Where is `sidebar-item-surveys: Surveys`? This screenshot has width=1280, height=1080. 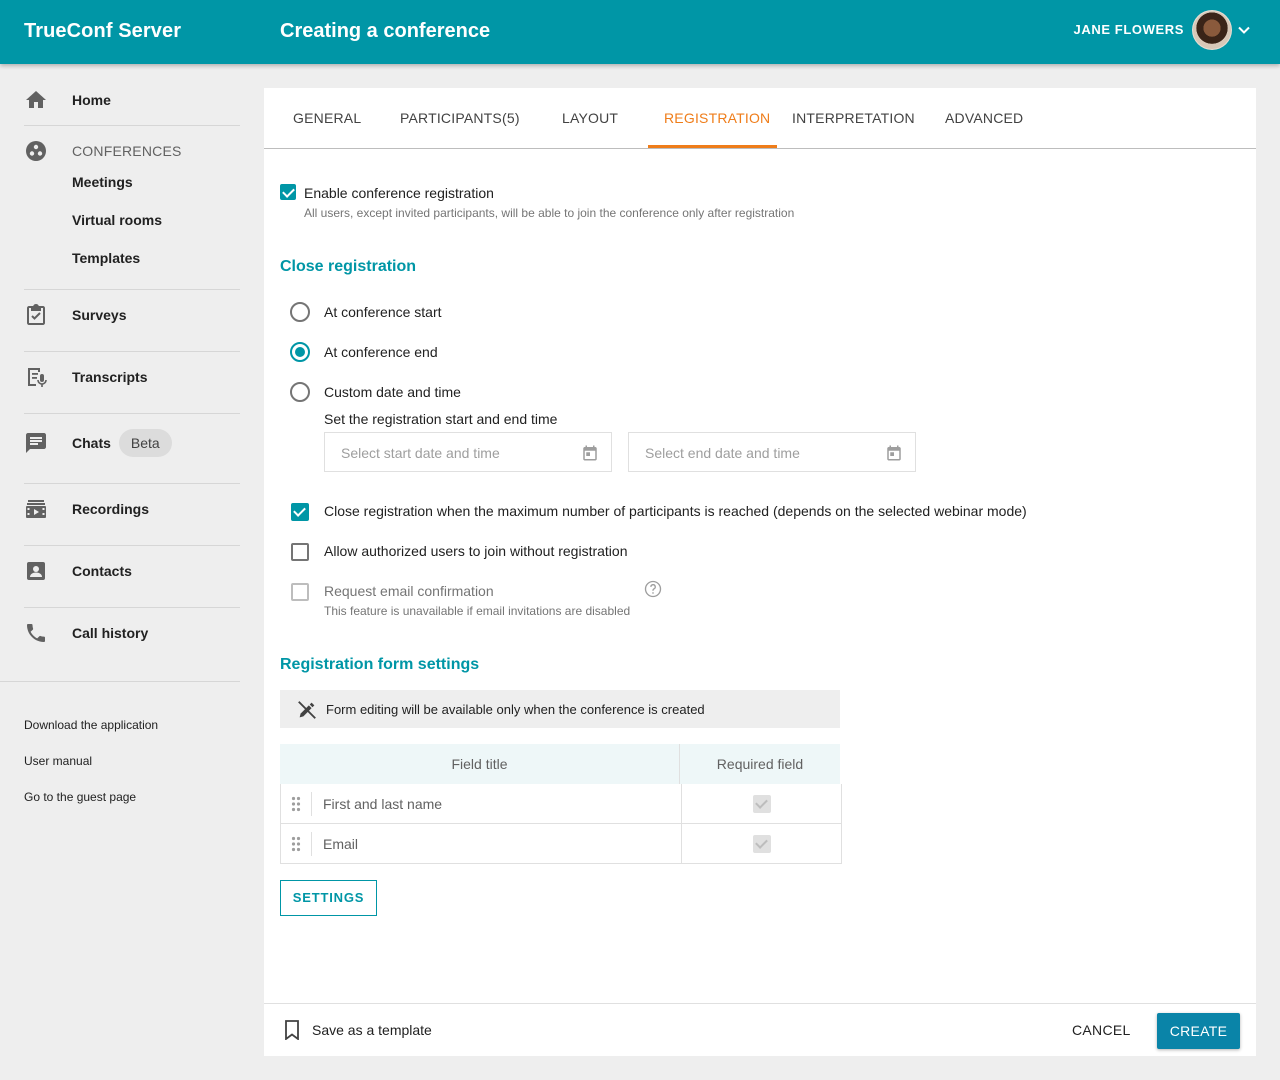 sidebar-item-surveys: Surveys is located at coordinates (120, 315).